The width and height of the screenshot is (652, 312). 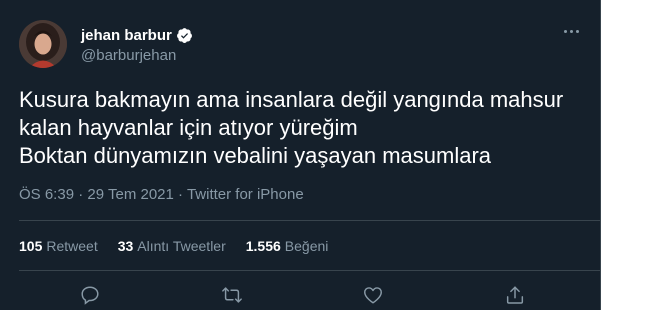 I want to click on avatar-image, so click(x=43, y=44).